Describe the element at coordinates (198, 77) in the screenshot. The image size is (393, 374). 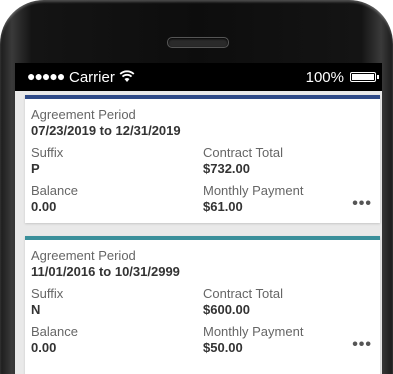
I see `status-bar: ●●●●● Carrier 100%` at that location.